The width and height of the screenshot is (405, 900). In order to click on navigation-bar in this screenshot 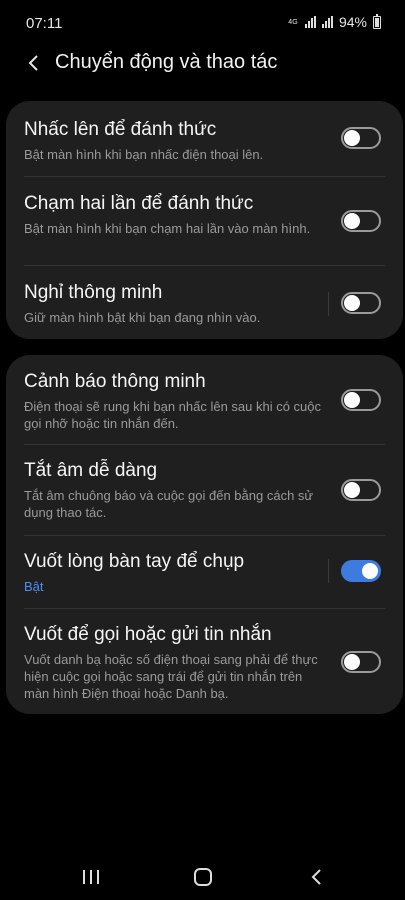, I will do `click(202, 875)`.